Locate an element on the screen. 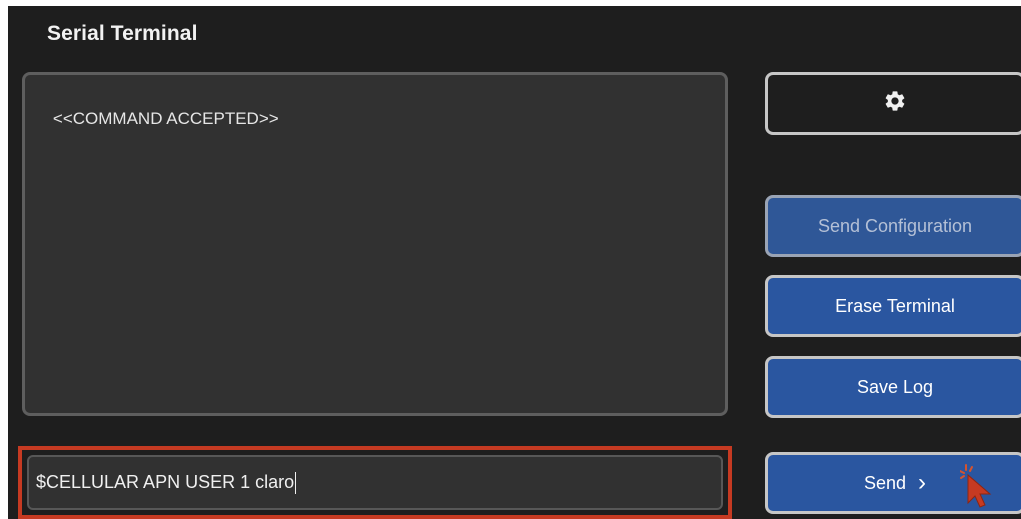 The image size is (1021, 519). send-configuration-button: Send Configuration is located at coordinates (893, 226).